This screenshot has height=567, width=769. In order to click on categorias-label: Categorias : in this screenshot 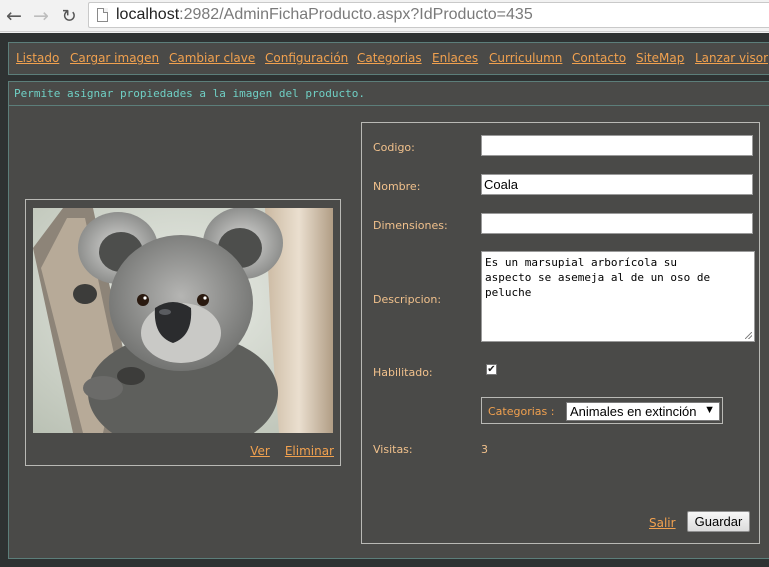, I will do `click(521, 411)`.